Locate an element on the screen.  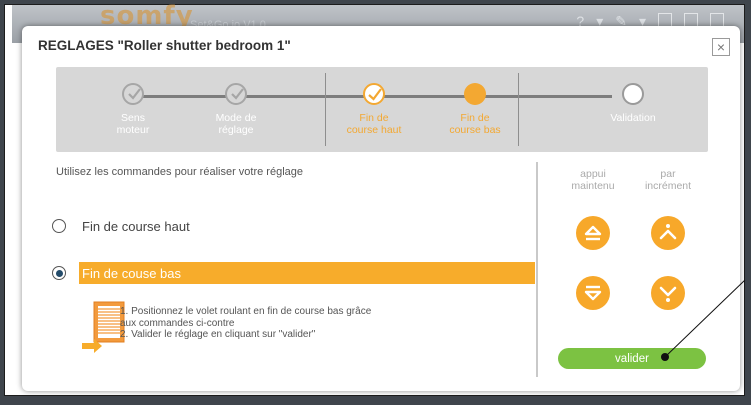
radio-selected-dot is located at coordinates (59, 273).